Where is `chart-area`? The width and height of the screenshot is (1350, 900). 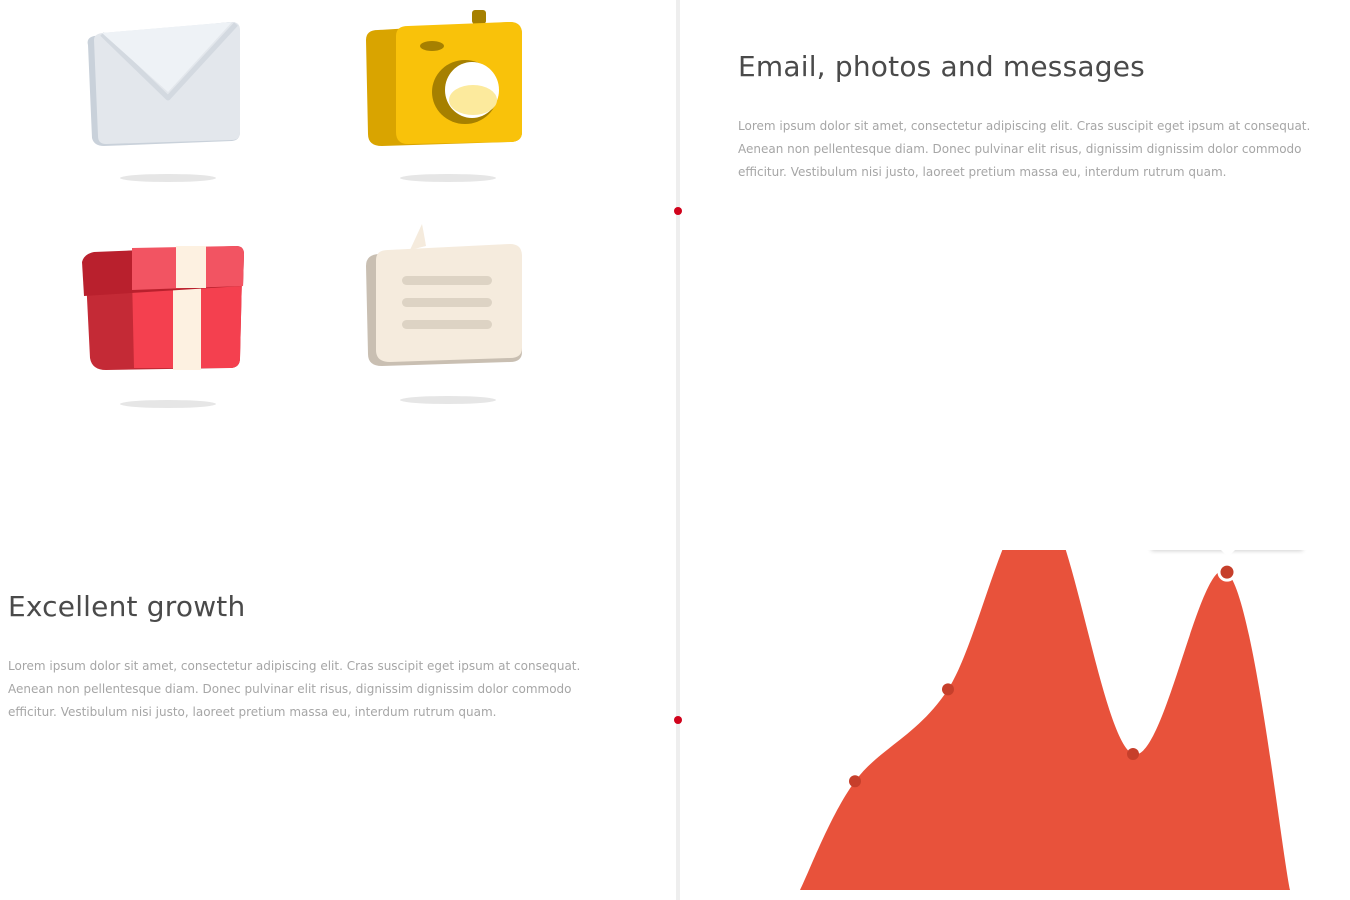
chart-area is located at coordinates (1045, 720).